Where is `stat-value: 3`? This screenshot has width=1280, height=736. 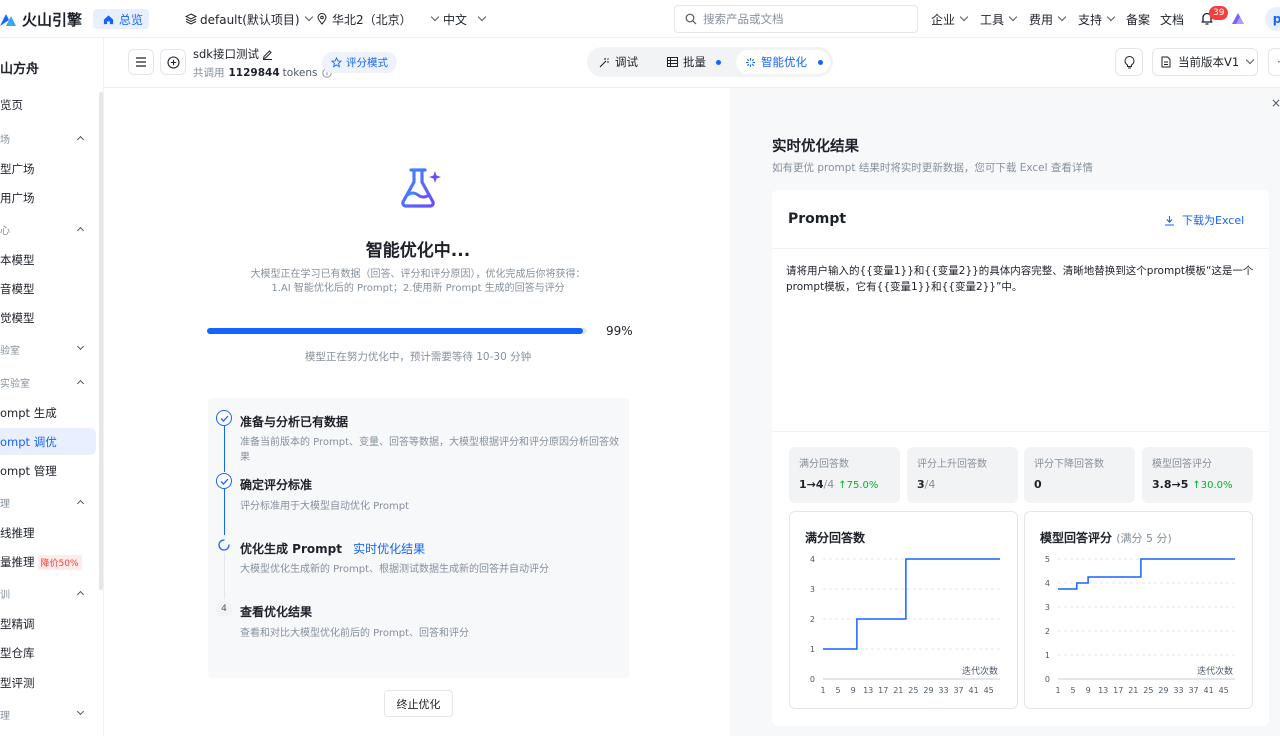 stat-value: 3 is located at coordinates (921, 484).